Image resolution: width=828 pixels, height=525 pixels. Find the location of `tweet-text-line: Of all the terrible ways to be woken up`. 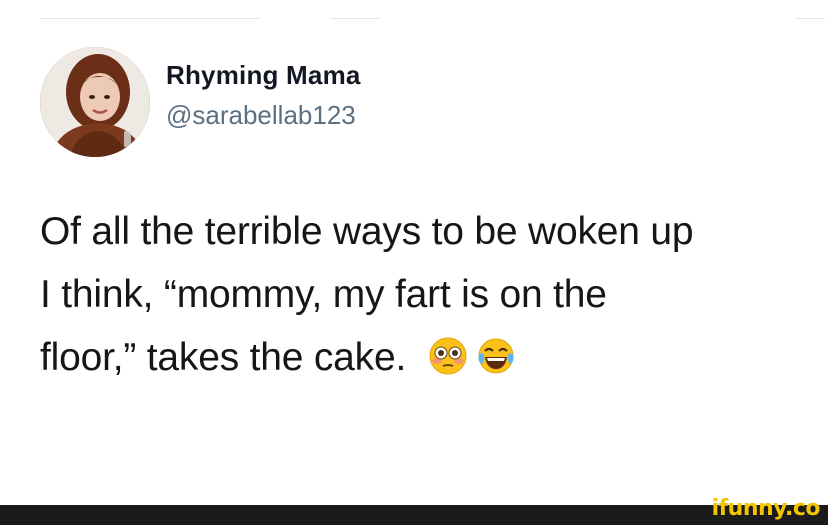

tweet-text-line: Of all the terrible ways to be woken up is located at coordinates (367, 231).